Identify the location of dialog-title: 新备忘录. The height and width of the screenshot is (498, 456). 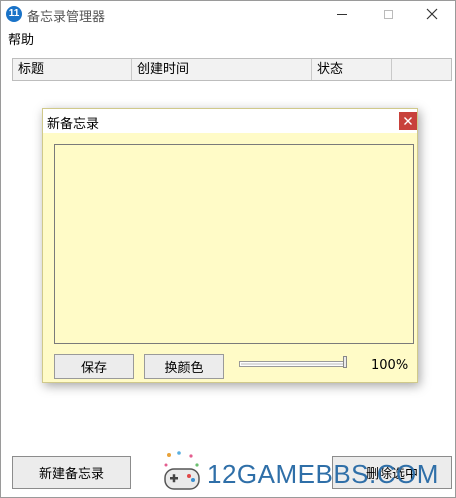
(73, 124).